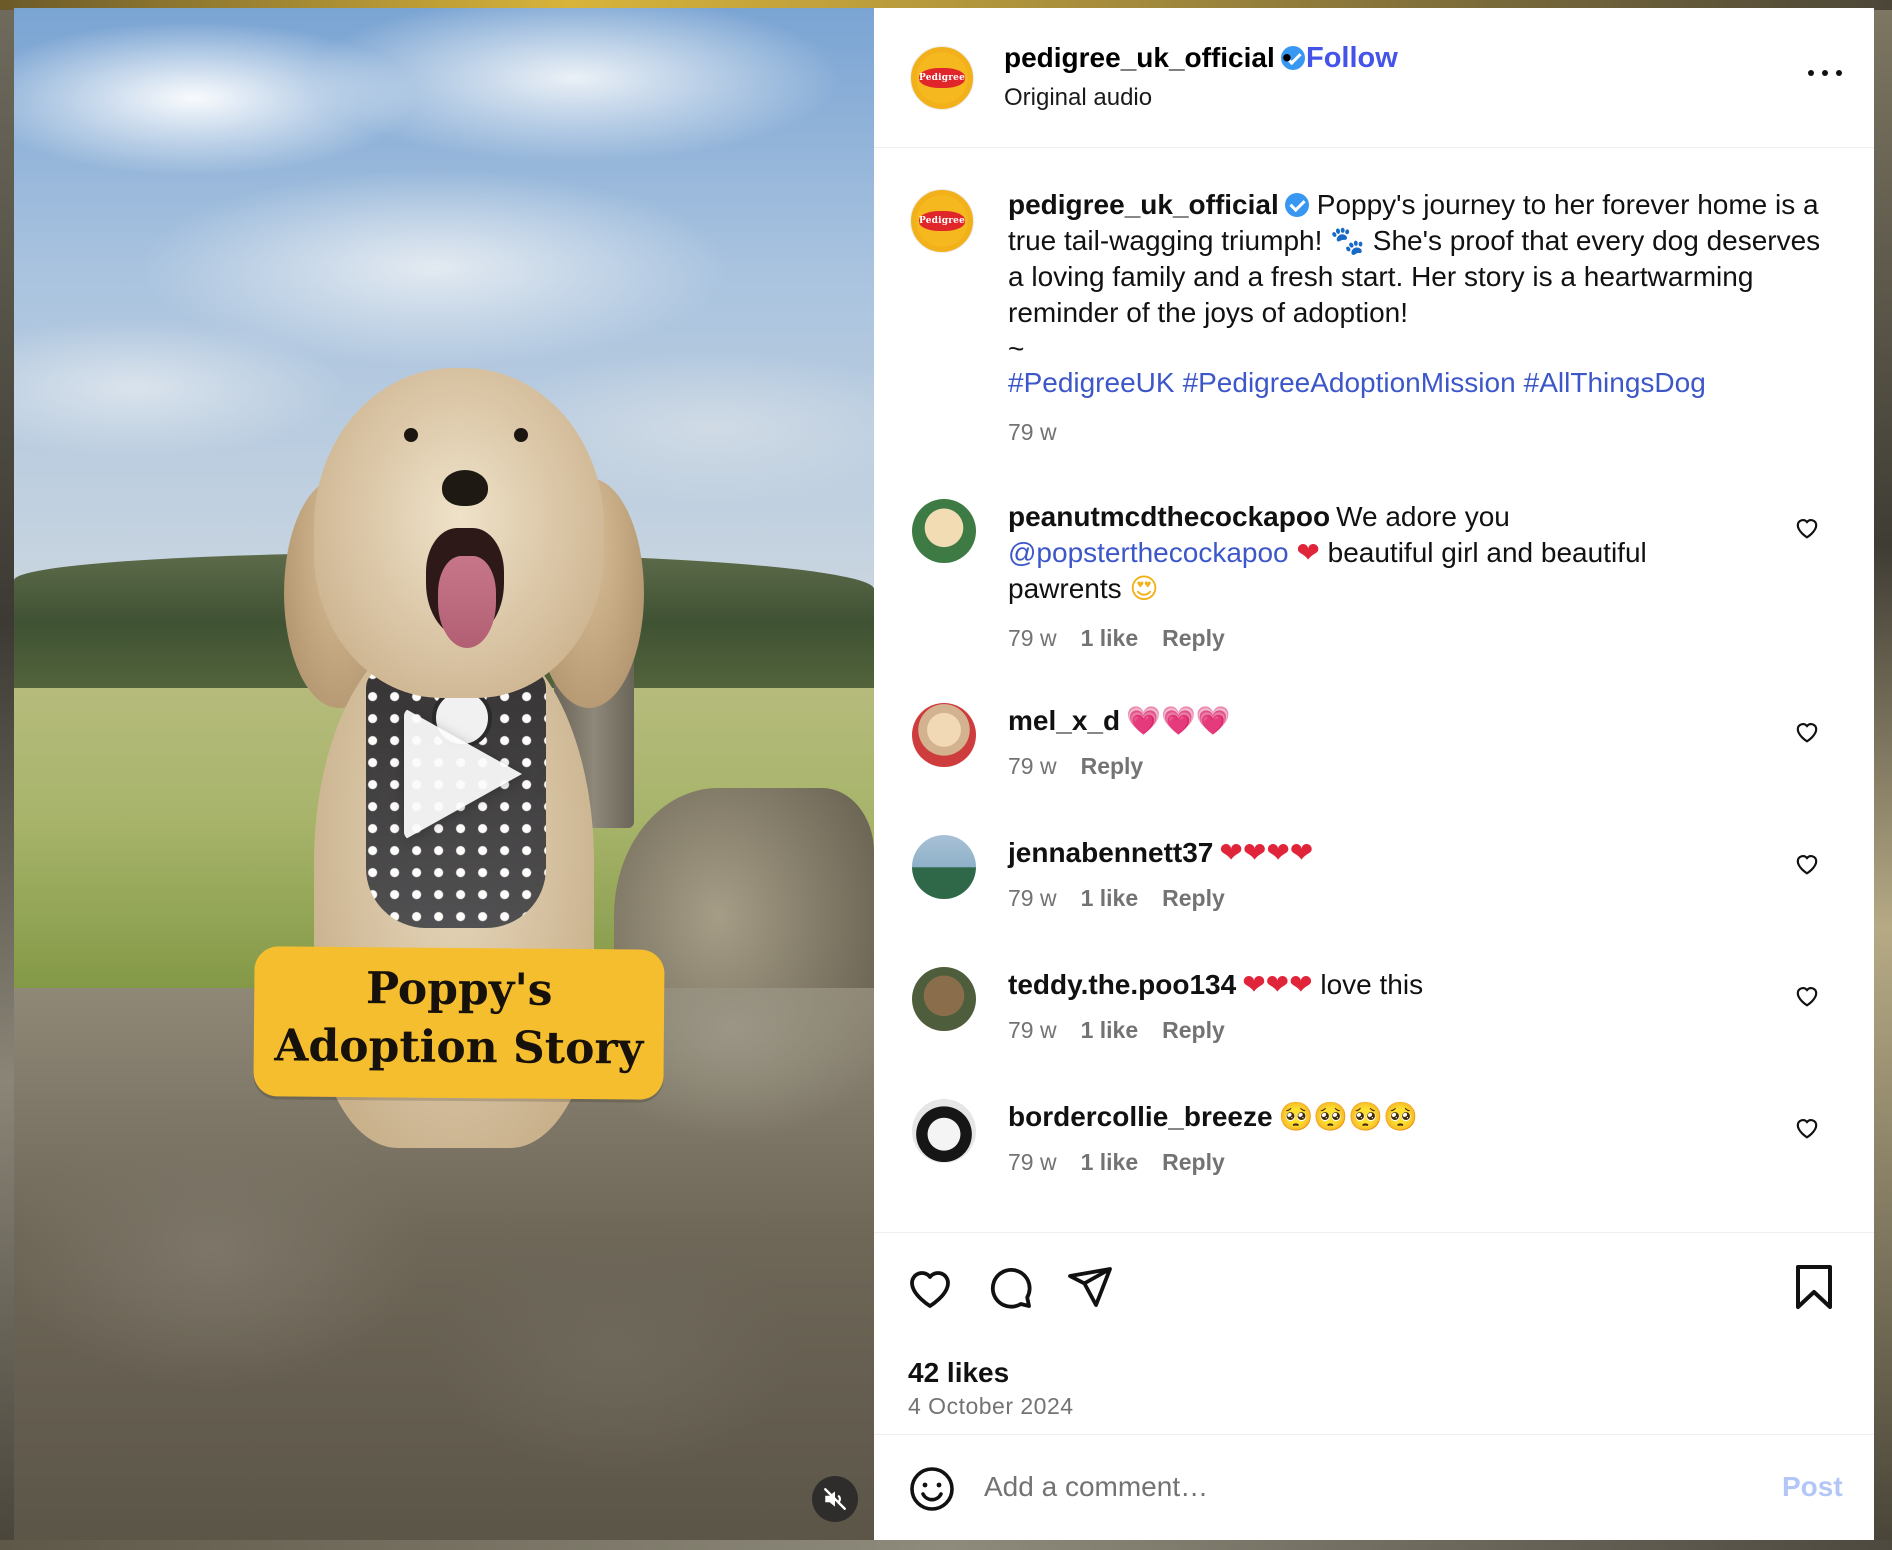 This screenshot has width=1892, height=1550. What do you see at coordinates (1075, 766) in the screenshot?
I see `comment-meta: 79 w Reply` at bounding box center [1075, 766].